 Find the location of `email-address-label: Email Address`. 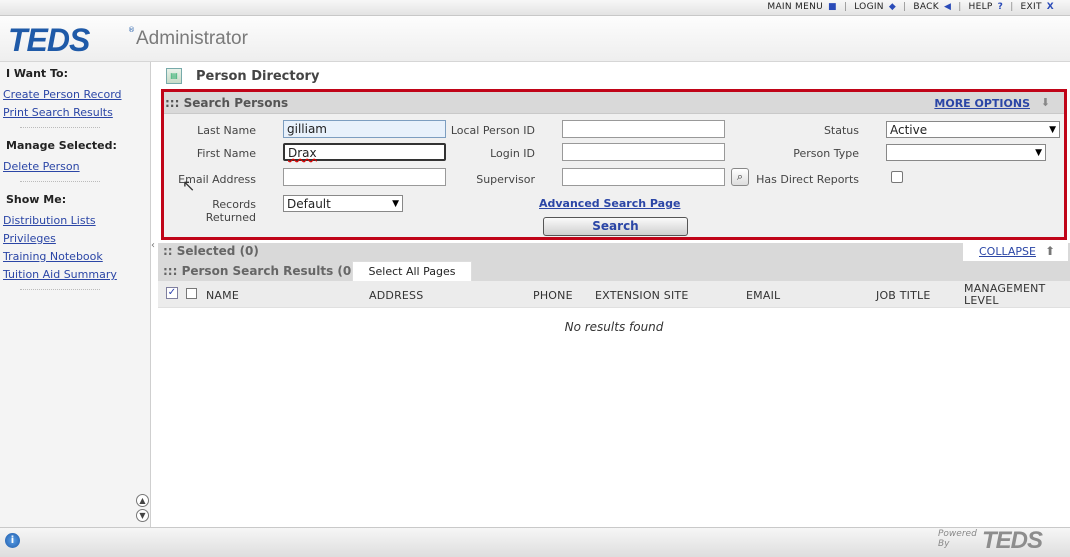

email-address-label: Email Address is located at coordinates (217, 179).